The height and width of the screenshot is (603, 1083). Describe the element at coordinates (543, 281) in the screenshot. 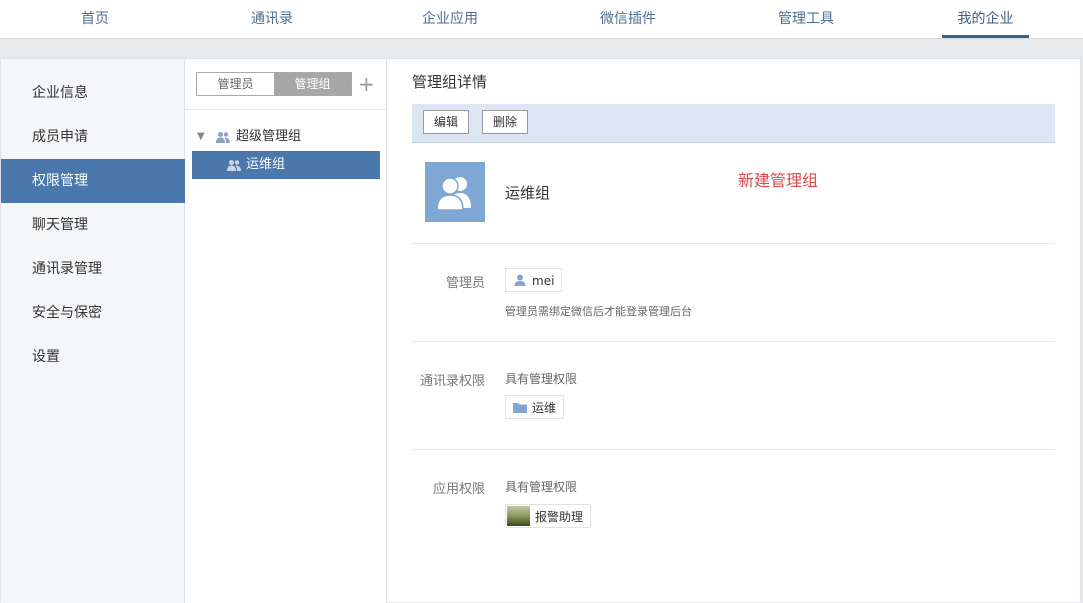

I see `admin-name: mei` at that location.